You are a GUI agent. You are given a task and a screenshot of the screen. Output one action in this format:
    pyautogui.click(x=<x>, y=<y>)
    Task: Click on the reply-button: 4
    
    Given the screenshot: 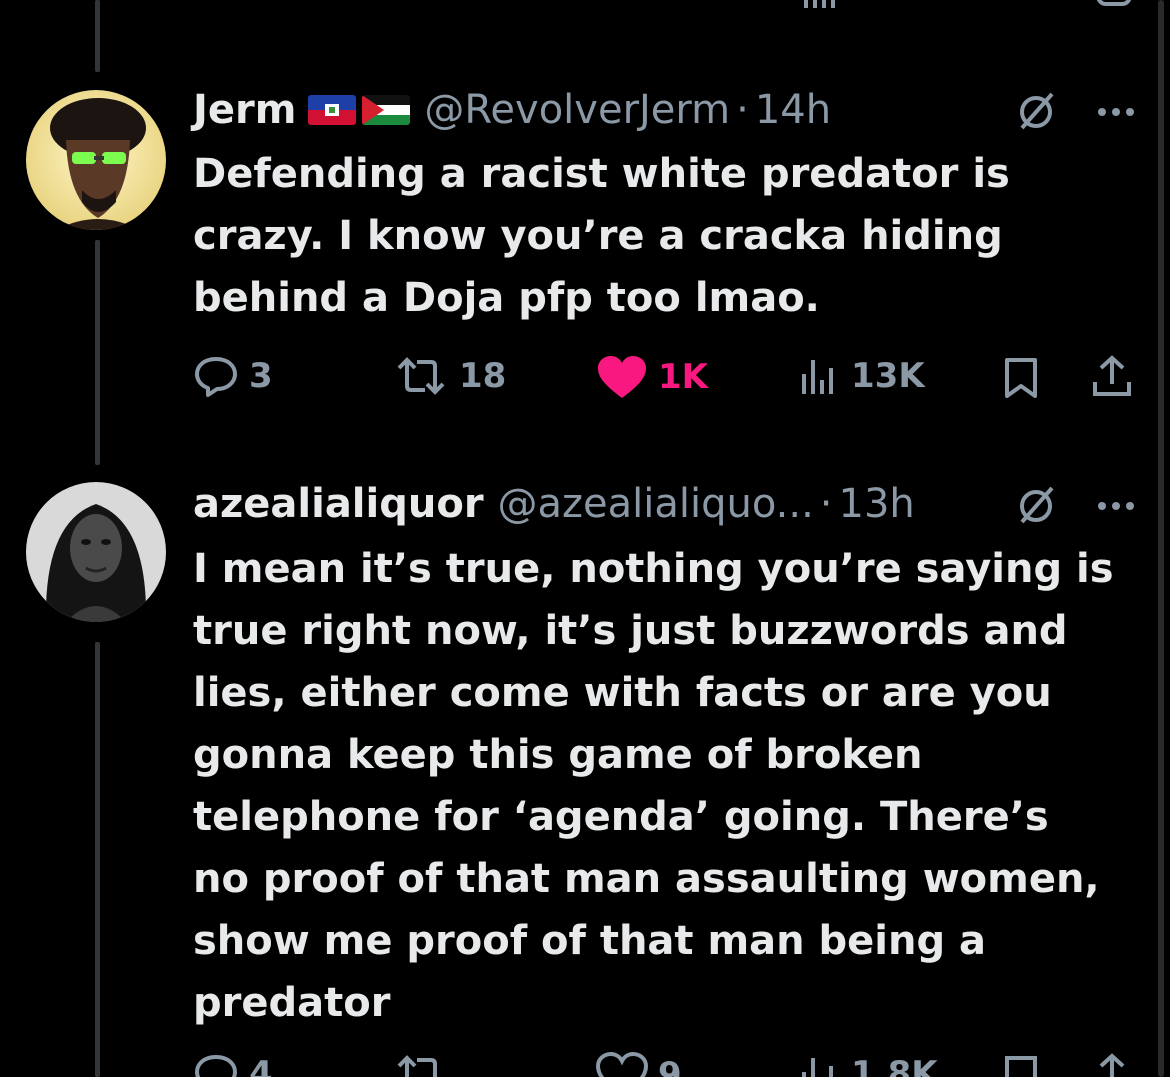 What is the action you would take?
    pyautogui.click(x=233, y=1064)
    